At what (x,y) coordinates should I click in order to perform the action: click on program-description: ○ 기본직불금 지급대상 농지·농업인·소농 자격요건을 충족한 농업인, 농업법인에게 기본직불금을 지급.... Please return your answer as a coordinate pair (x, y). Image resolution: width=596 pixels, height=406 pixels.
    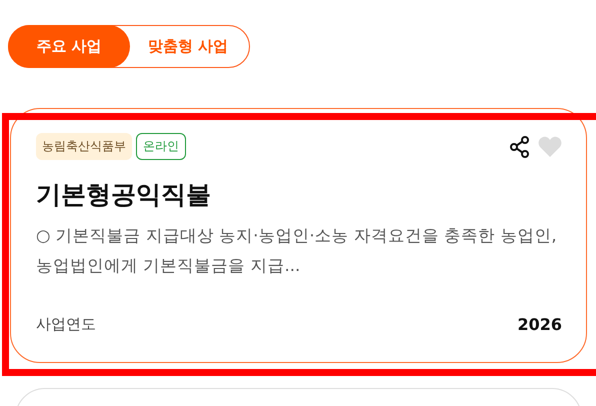
    Looking at the image, I should click on (297, 251).